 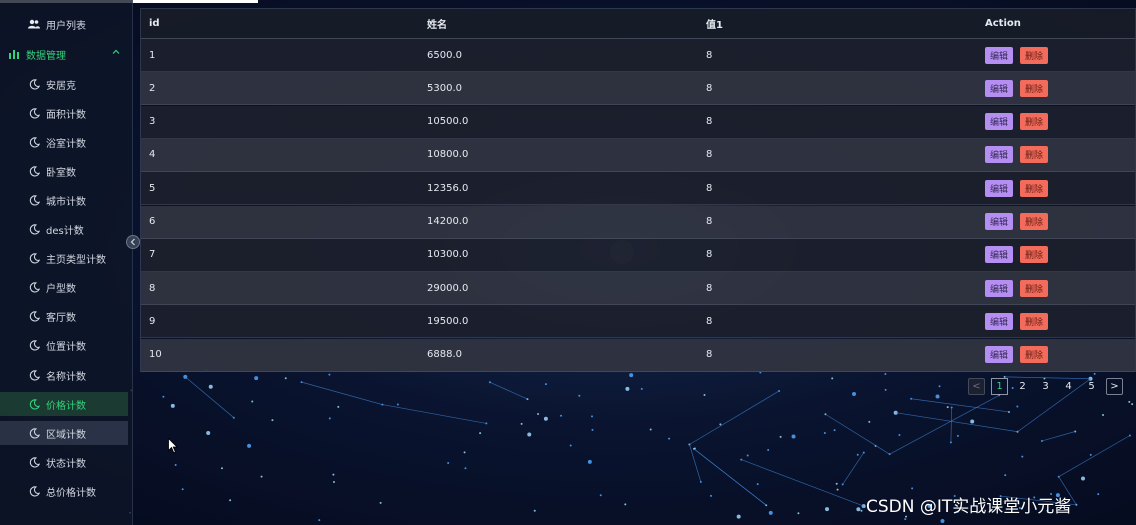 What do you see at coordinates (64, 259) in the screenshot?
I see `sidebar-item-7: 主页类型计数` at bounding box center [64, 259].